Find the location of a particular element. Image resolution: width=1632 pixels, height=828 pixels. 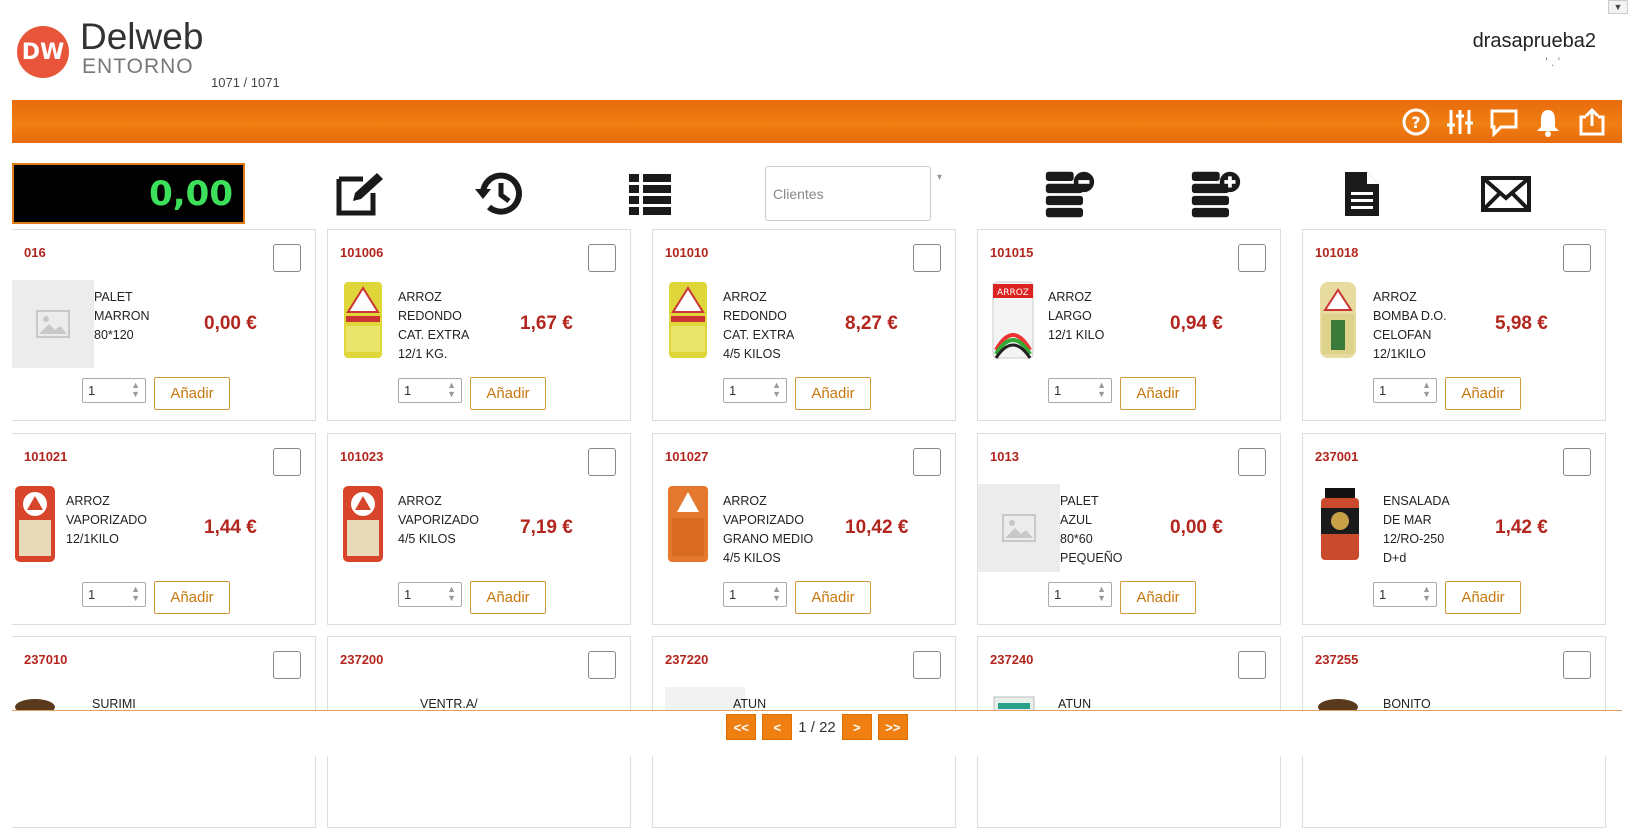

first-page-button: << is located at coordinates (741, 727).